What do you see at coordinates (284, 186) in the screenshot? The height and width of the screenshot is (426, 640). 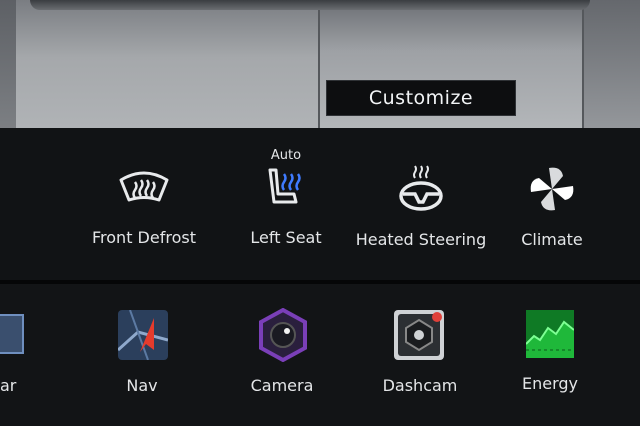 I see `heated-seat-icon` at bounding box center [284, 186].